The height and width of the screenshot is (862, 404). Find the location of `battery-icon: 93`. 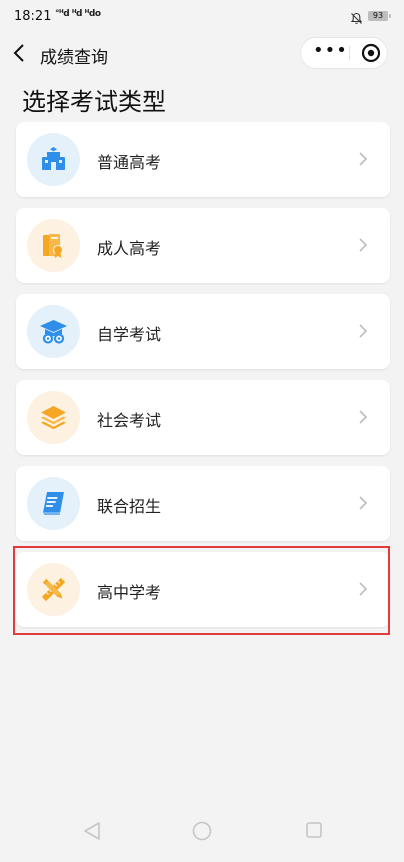

battery-icon: 93 is located at coordinates (379, 16).